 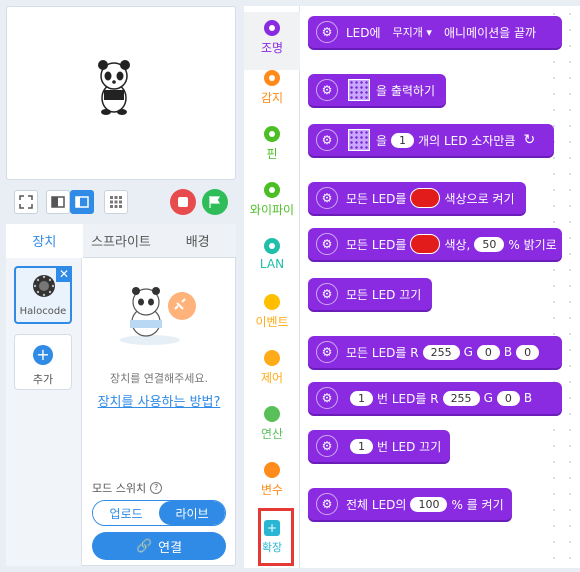 What do you see at coordinates (272, 41) in the screenshot?
I see `category-lighting: 조명` at bounding box center [272, 41].